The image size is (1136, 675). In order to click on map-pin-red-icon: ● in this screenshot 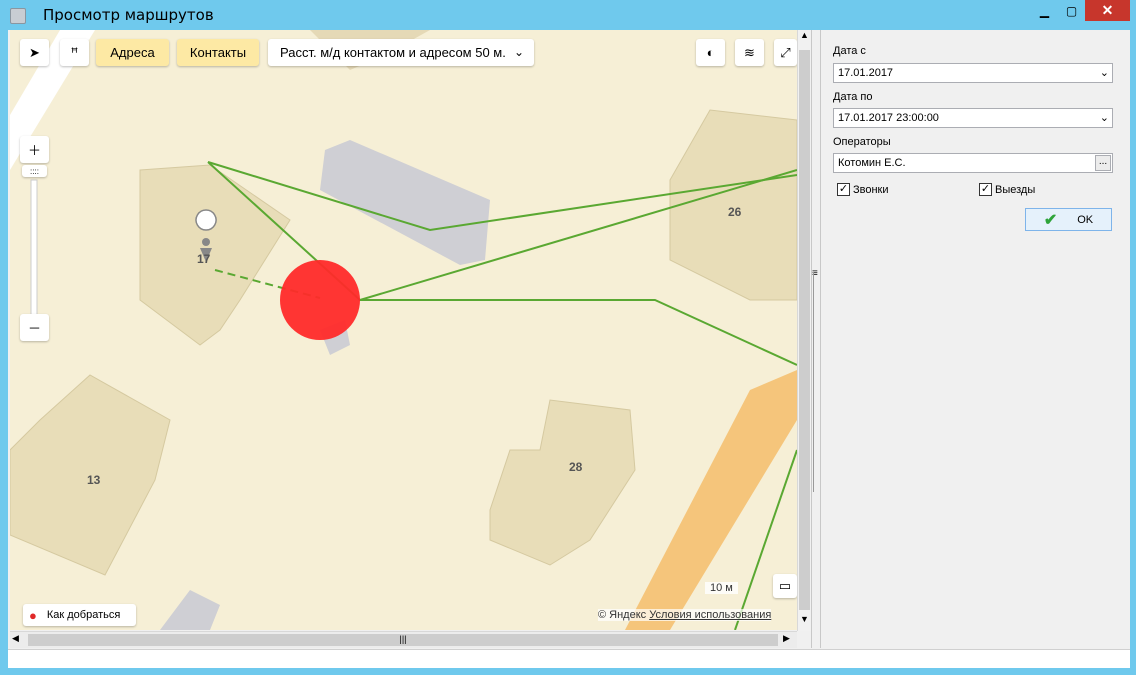, I will do `click(33, 615)`.